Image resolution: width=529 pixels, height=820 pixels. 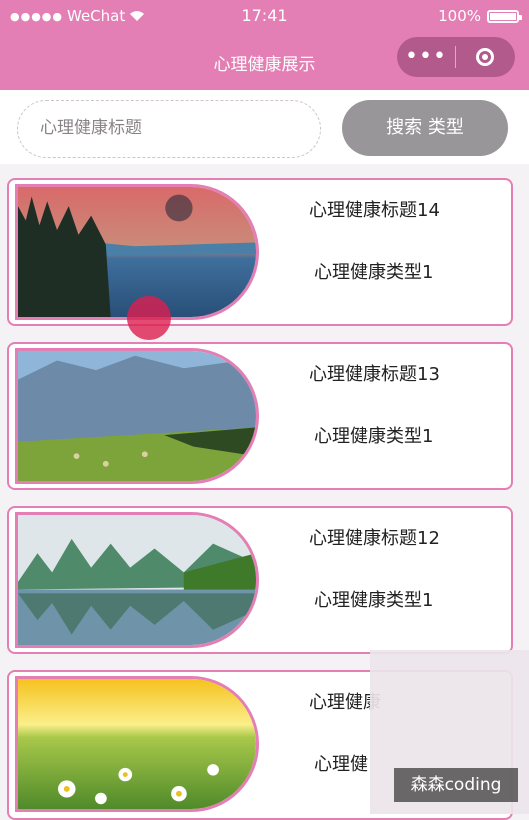 I want to click on target-icon, so click(x=485, y=57).